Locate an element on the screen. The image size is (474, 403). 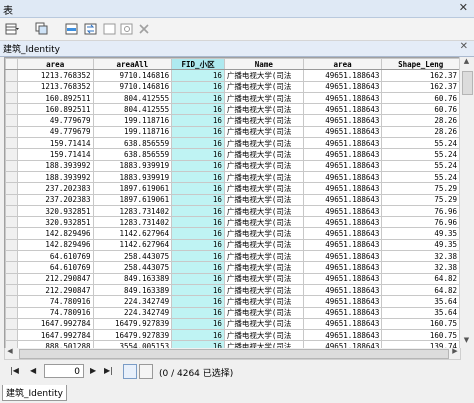
cell-areaall: 1283.731402 is located at coordinates (132, 222).